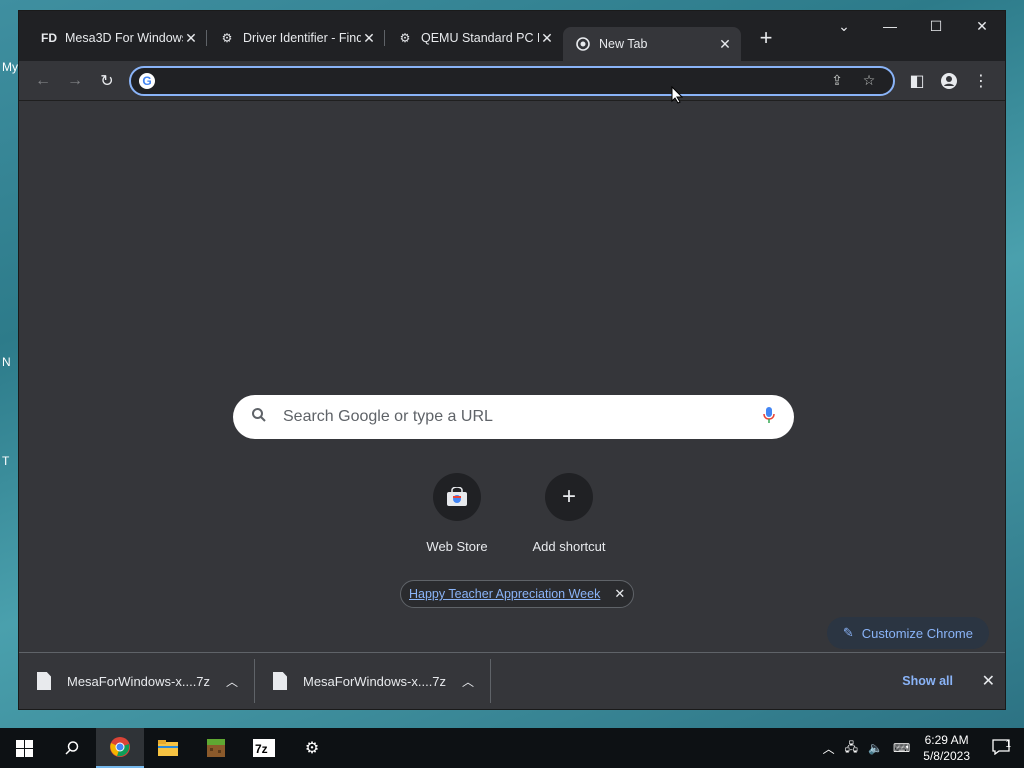 Image resolution: width=1024 pixels, height=768 pixels. Describe the element at coordinates (927, 681) in the screenshot. I see `show-all-button: Show all` at that location.